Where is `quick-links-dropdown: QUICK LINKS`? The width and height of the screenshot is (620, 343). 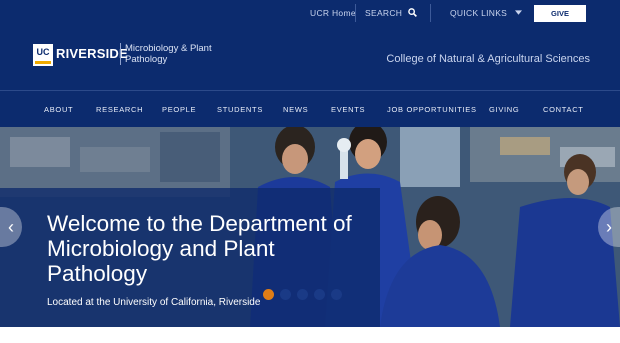
quick-links-dropdown: QUICK LINKS is located at coordinates (486, 13).